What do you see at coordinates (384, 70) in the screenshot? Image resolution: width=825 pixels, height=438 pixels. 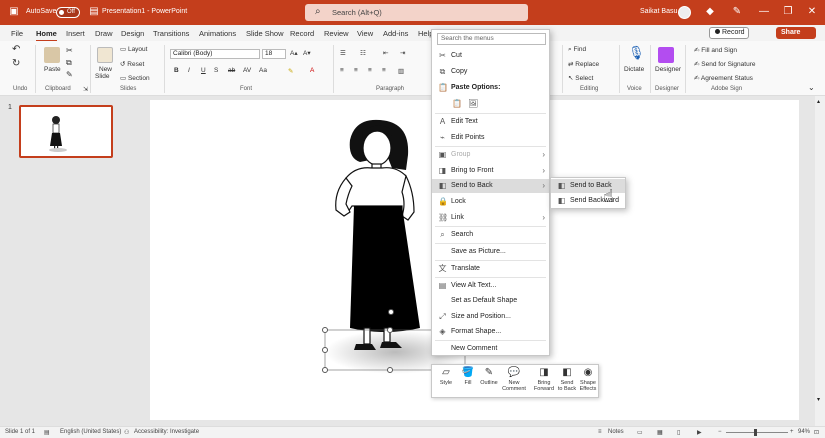 I see `justify-icon: ≡` at bounding box center [384, 70].